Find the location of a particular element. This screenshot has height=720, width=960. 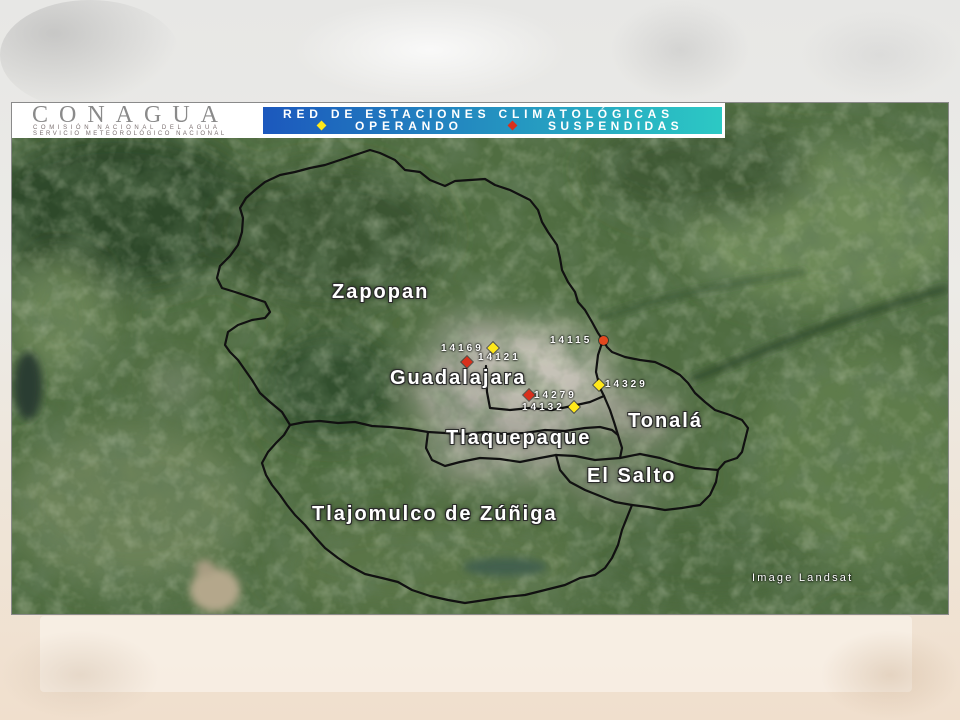

imagery-credit: Image Landsat is located at coordinates (803, 578).